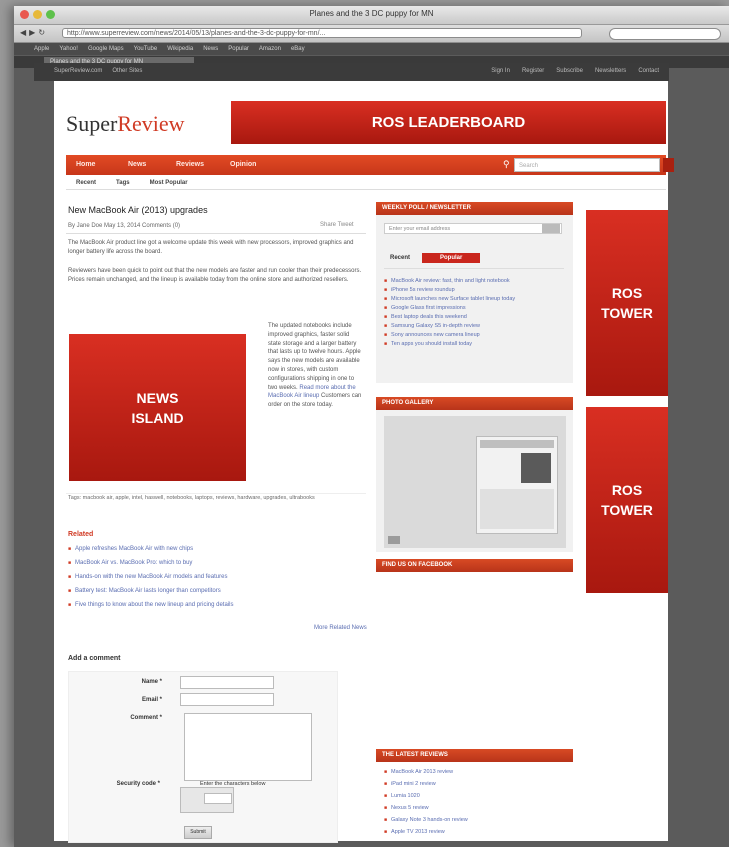 Image resolution: width=729 pixels, height=847 pixels. I want to click on newsletters-link: Newsletters, so click(610, 71).